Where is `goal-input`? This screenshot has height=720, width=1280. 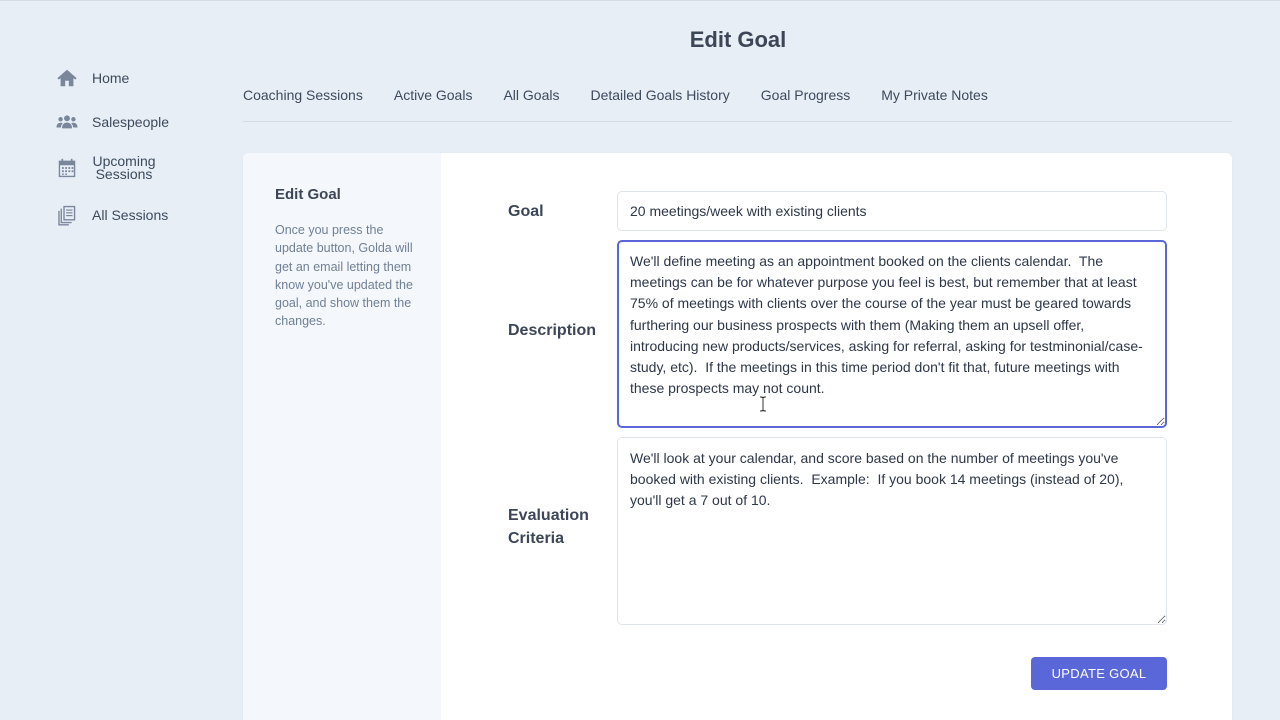 goal-input is located at coordinates (892, 211).